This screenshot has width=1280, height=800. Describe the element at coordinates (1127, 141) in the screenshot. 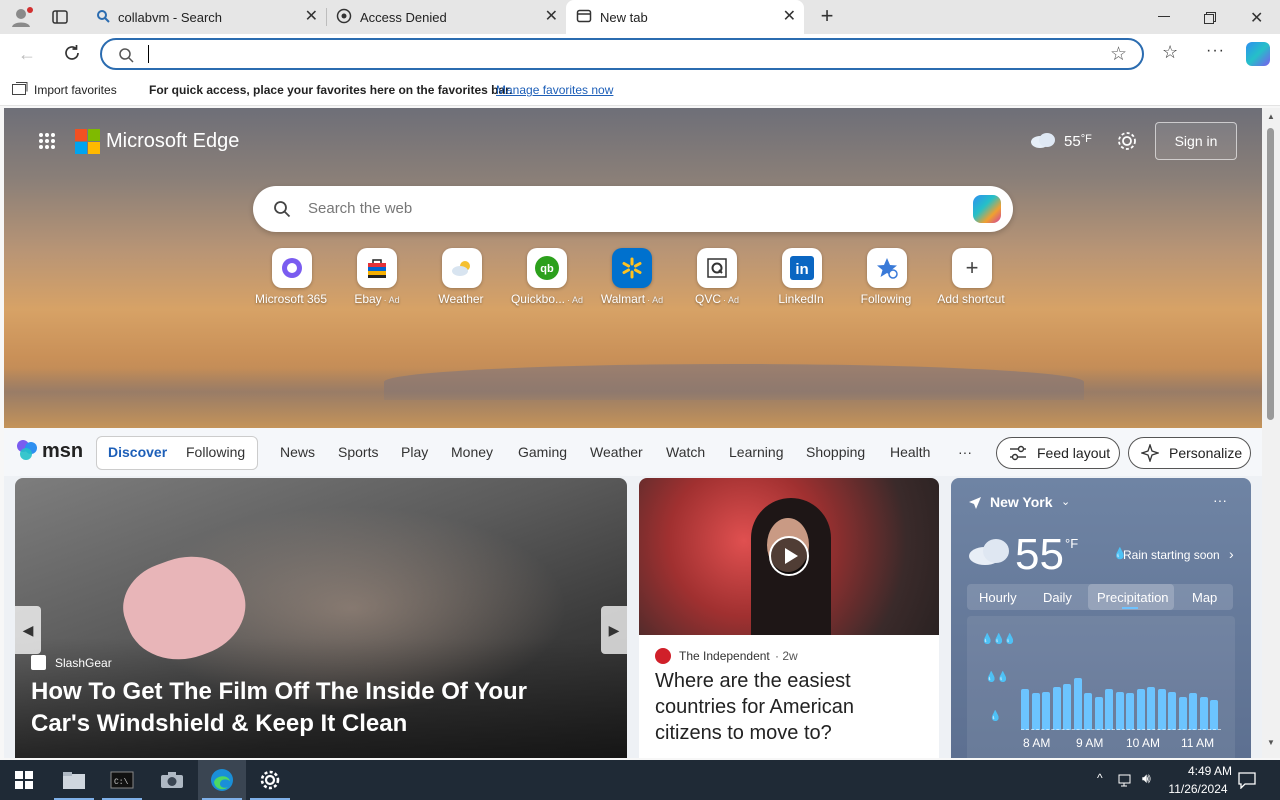

I see `settings-gear-icon` at that location.